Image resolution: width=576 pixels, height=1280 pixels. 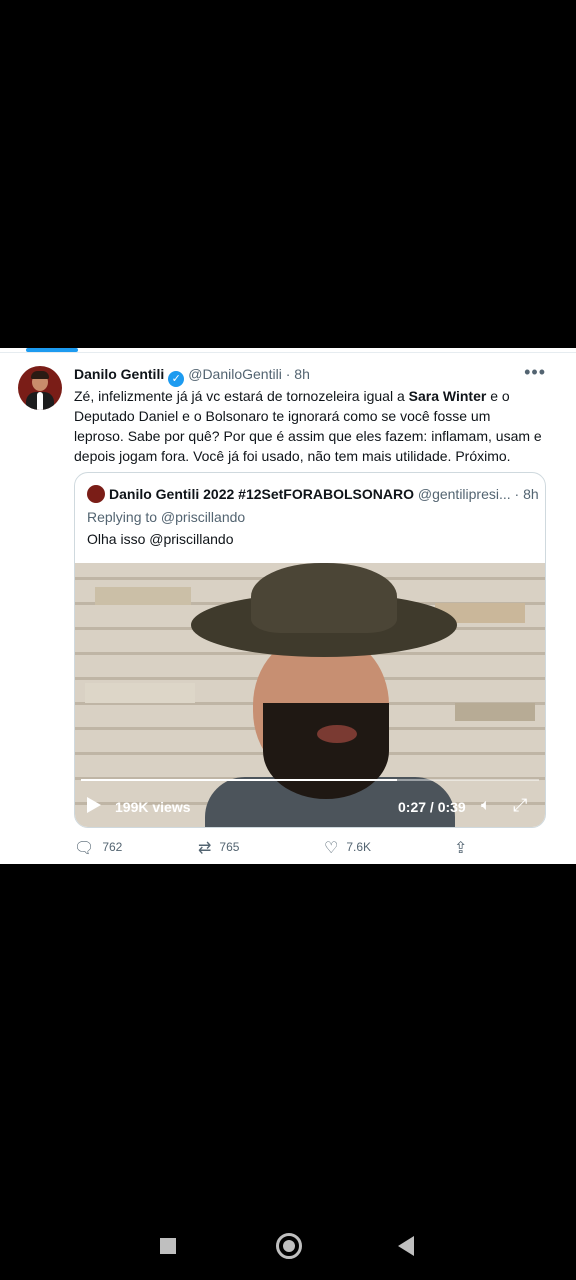 I want to click on back-icon, so click(x=406, y=1246).